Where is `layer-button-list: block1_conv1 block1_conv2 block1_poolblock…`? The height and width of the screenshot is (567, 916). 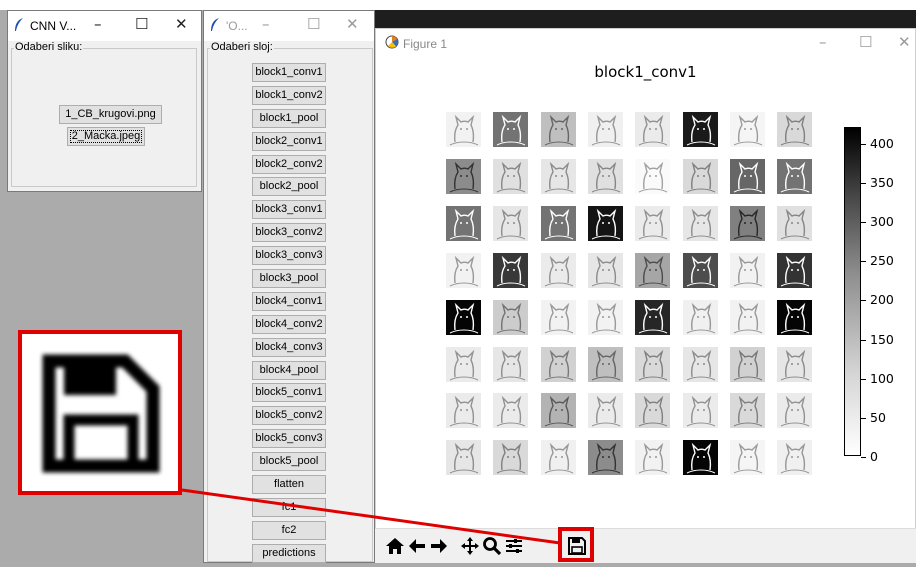 layer-button-list: block1_conv1 block1_conv2 block1_poolblock… is located at coordinates (289, 315).